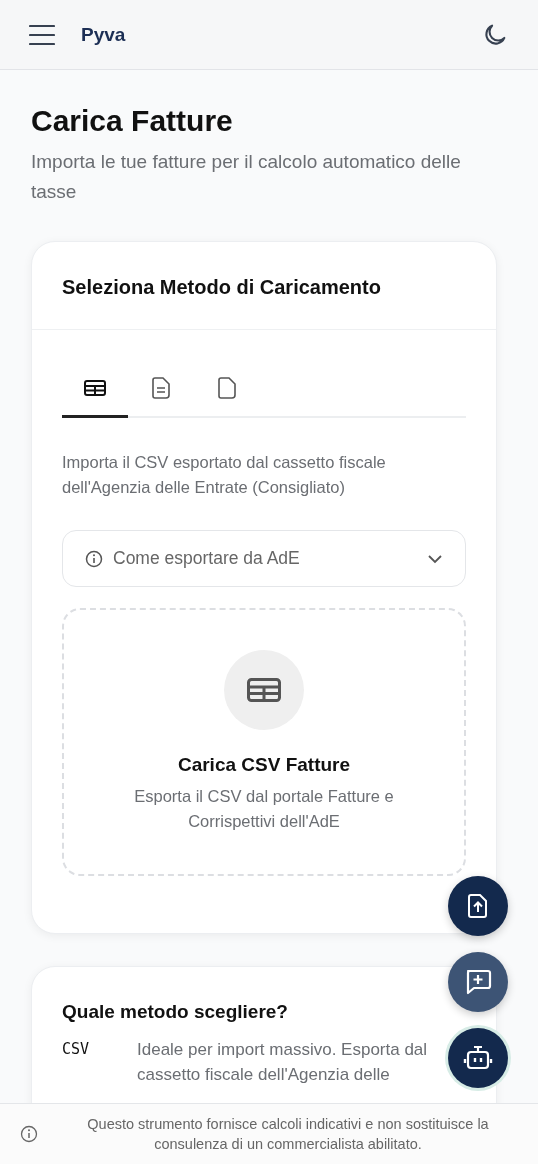  I want to click on method-description: Importa il CSV esportato dal cassetto fiscale dell'Agenzia delle Entrate (Consigliato), so click(224, 475).